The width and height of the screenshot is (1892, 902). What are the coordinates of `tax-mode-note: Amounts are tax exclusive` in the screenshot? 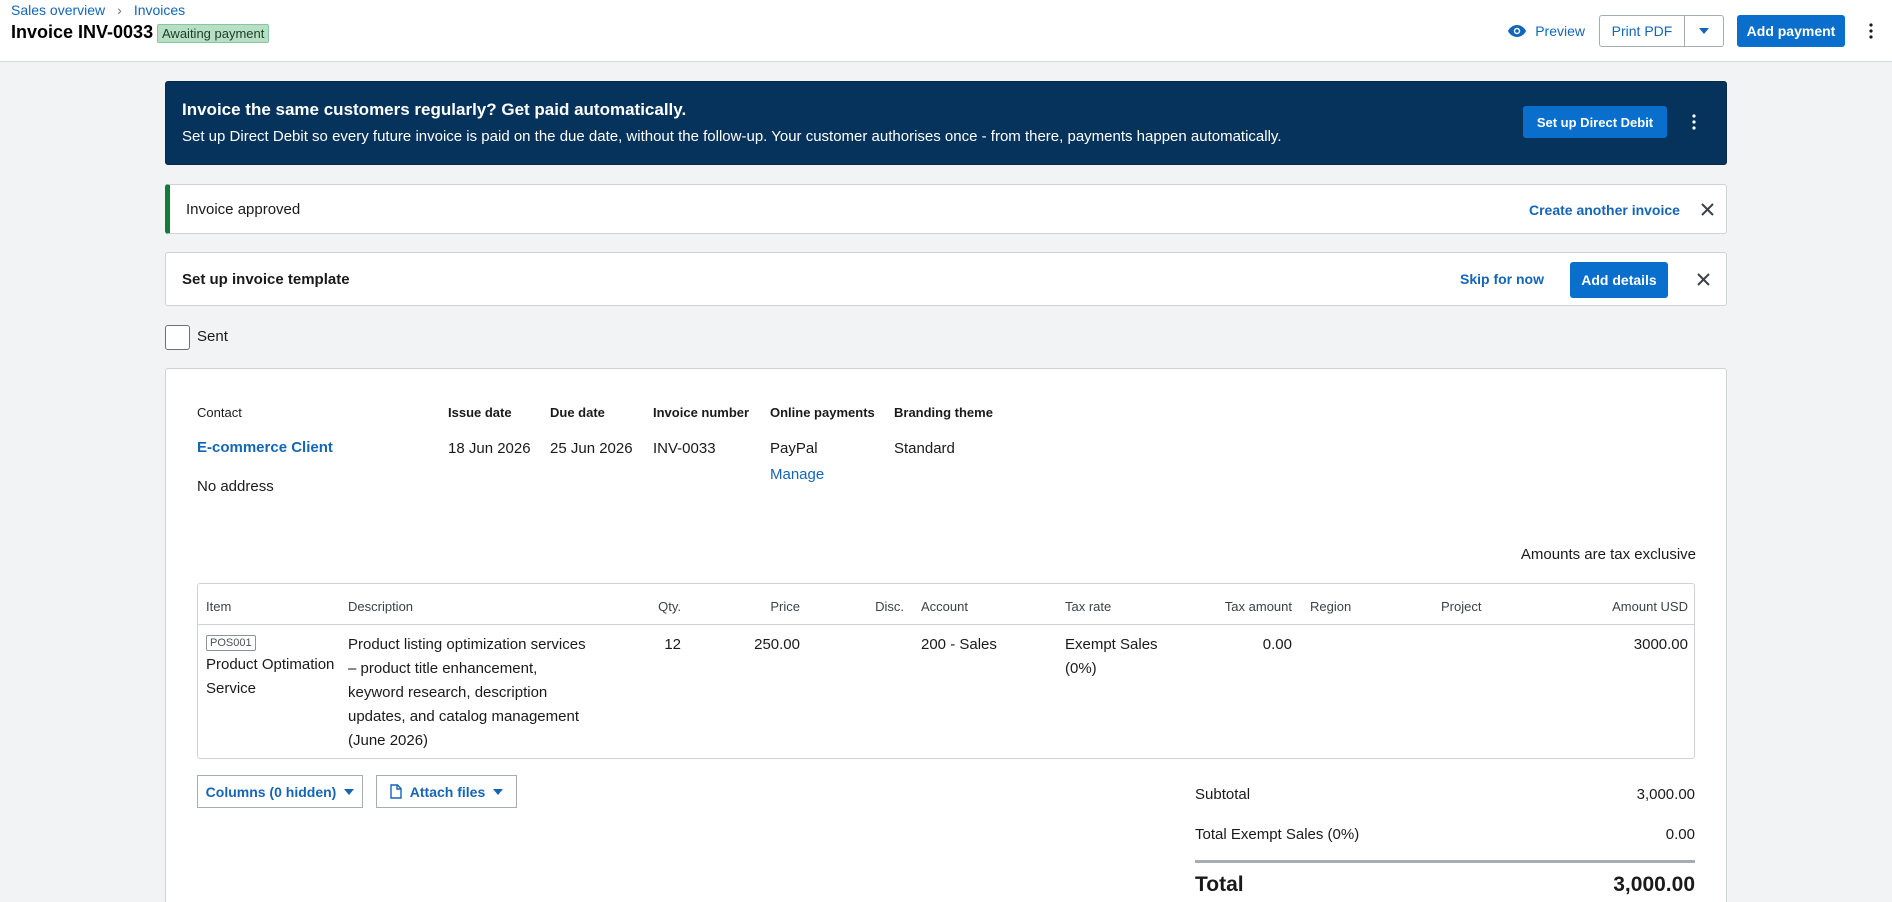 It's located at (1608, 554).